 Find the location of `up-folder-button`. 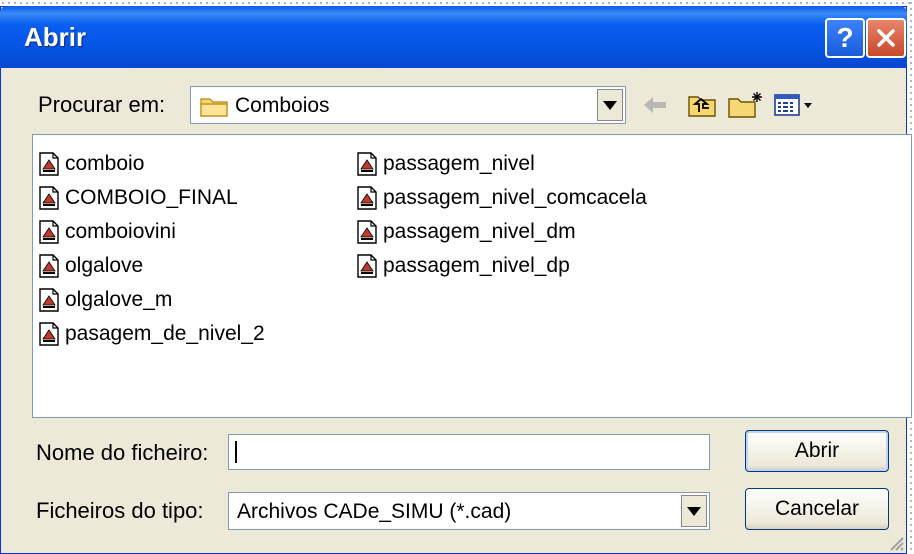

up-folder-button is located at coordinates (702, 105).